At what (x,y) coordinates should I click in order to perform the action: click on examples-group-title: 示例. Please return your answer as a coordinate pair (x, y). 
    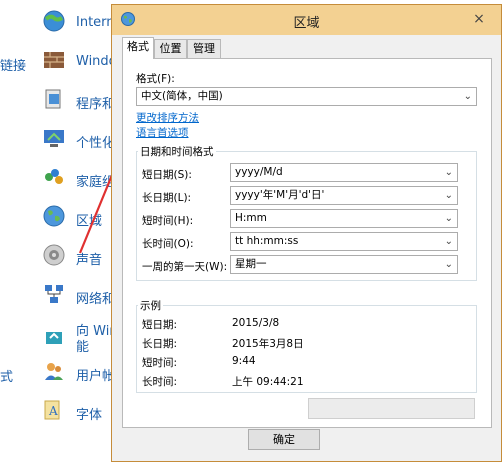
    Looking at the image, I should click on (150, 305).